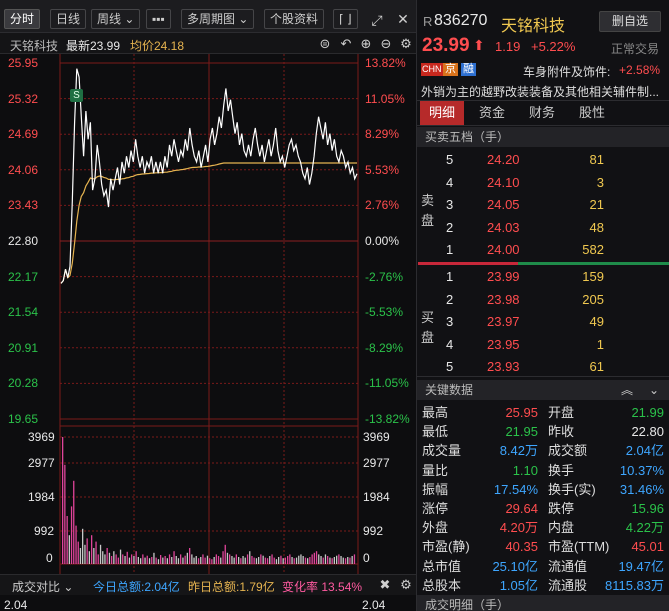 Image resolution: width=669 pixels, height=611 pixels. I want to click on chart-info-bar: 天铭科技 最新23.99 均价24.18 ⊜ ↶ ⊕ ⊖ ⚙, so click(208, 43).